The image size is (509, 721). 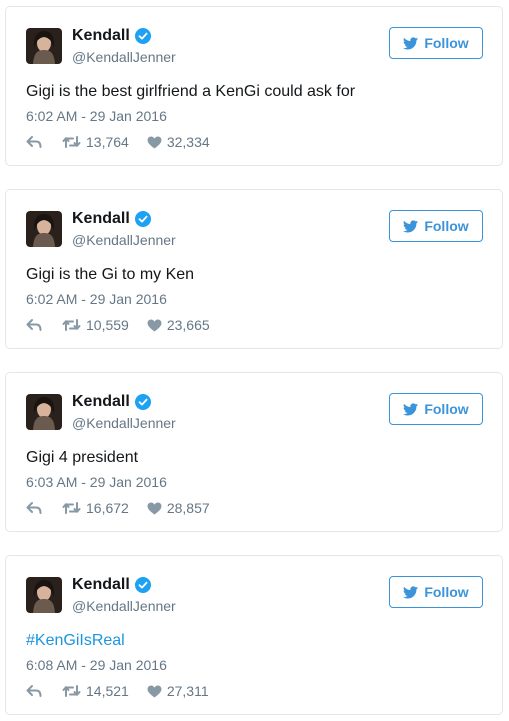 What do you see at coordinates (188, 508) in the screenshot?
I see `like-count: 28,857` at bounding box center [188, 508].